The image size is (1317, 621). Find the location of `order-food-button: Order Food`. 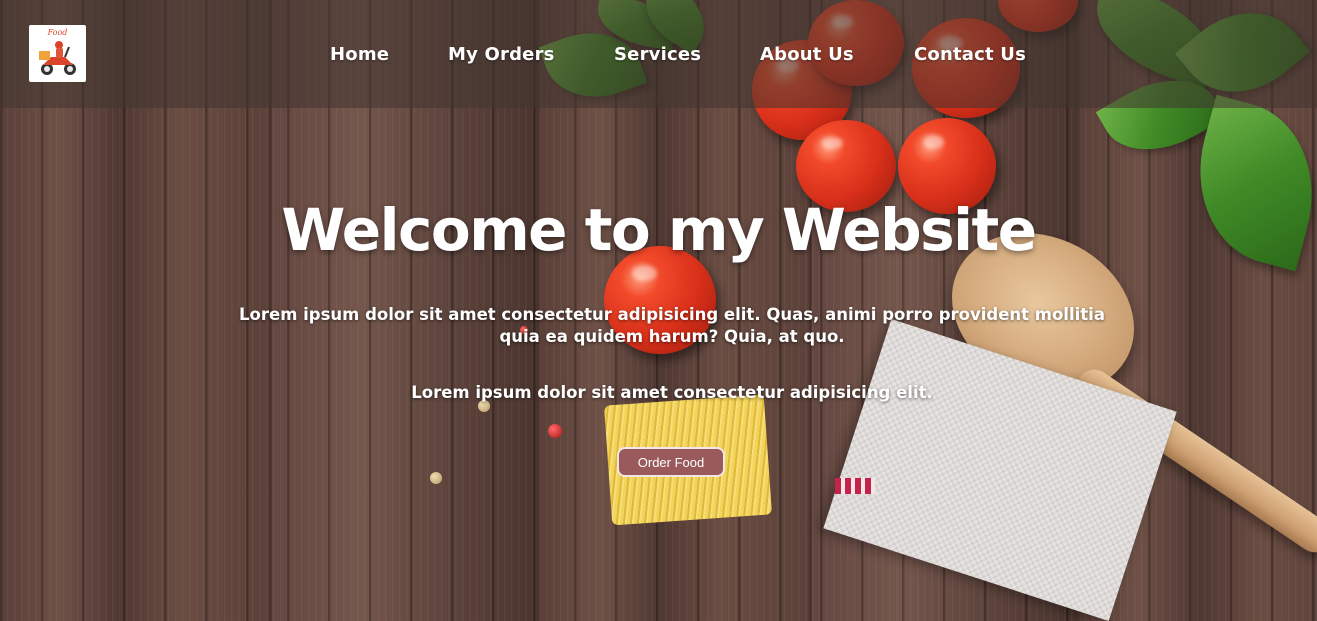

order-food-button: Order Food is located at coordinates (671, 462).